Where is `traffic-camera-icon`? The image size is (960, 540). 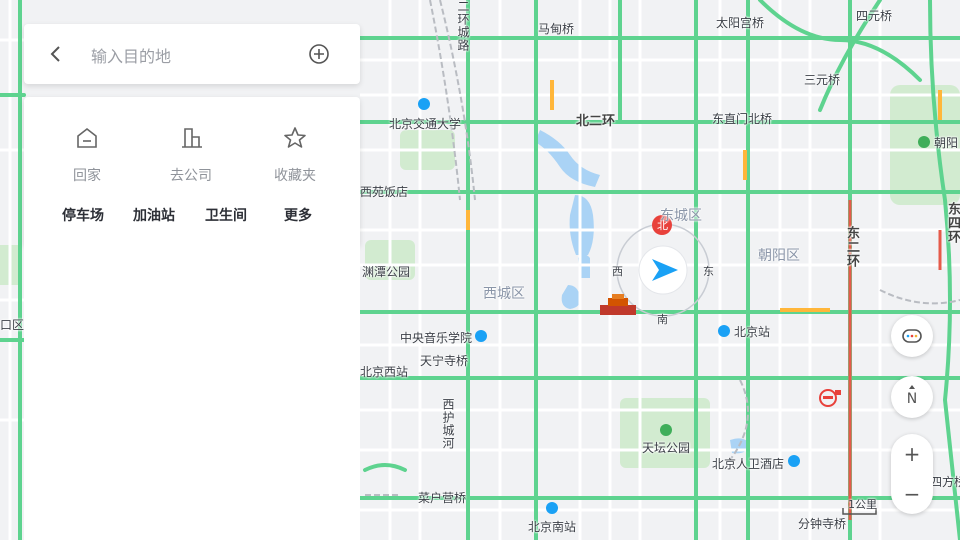
traffic-camera-icon is located at coordinates (830, 398).